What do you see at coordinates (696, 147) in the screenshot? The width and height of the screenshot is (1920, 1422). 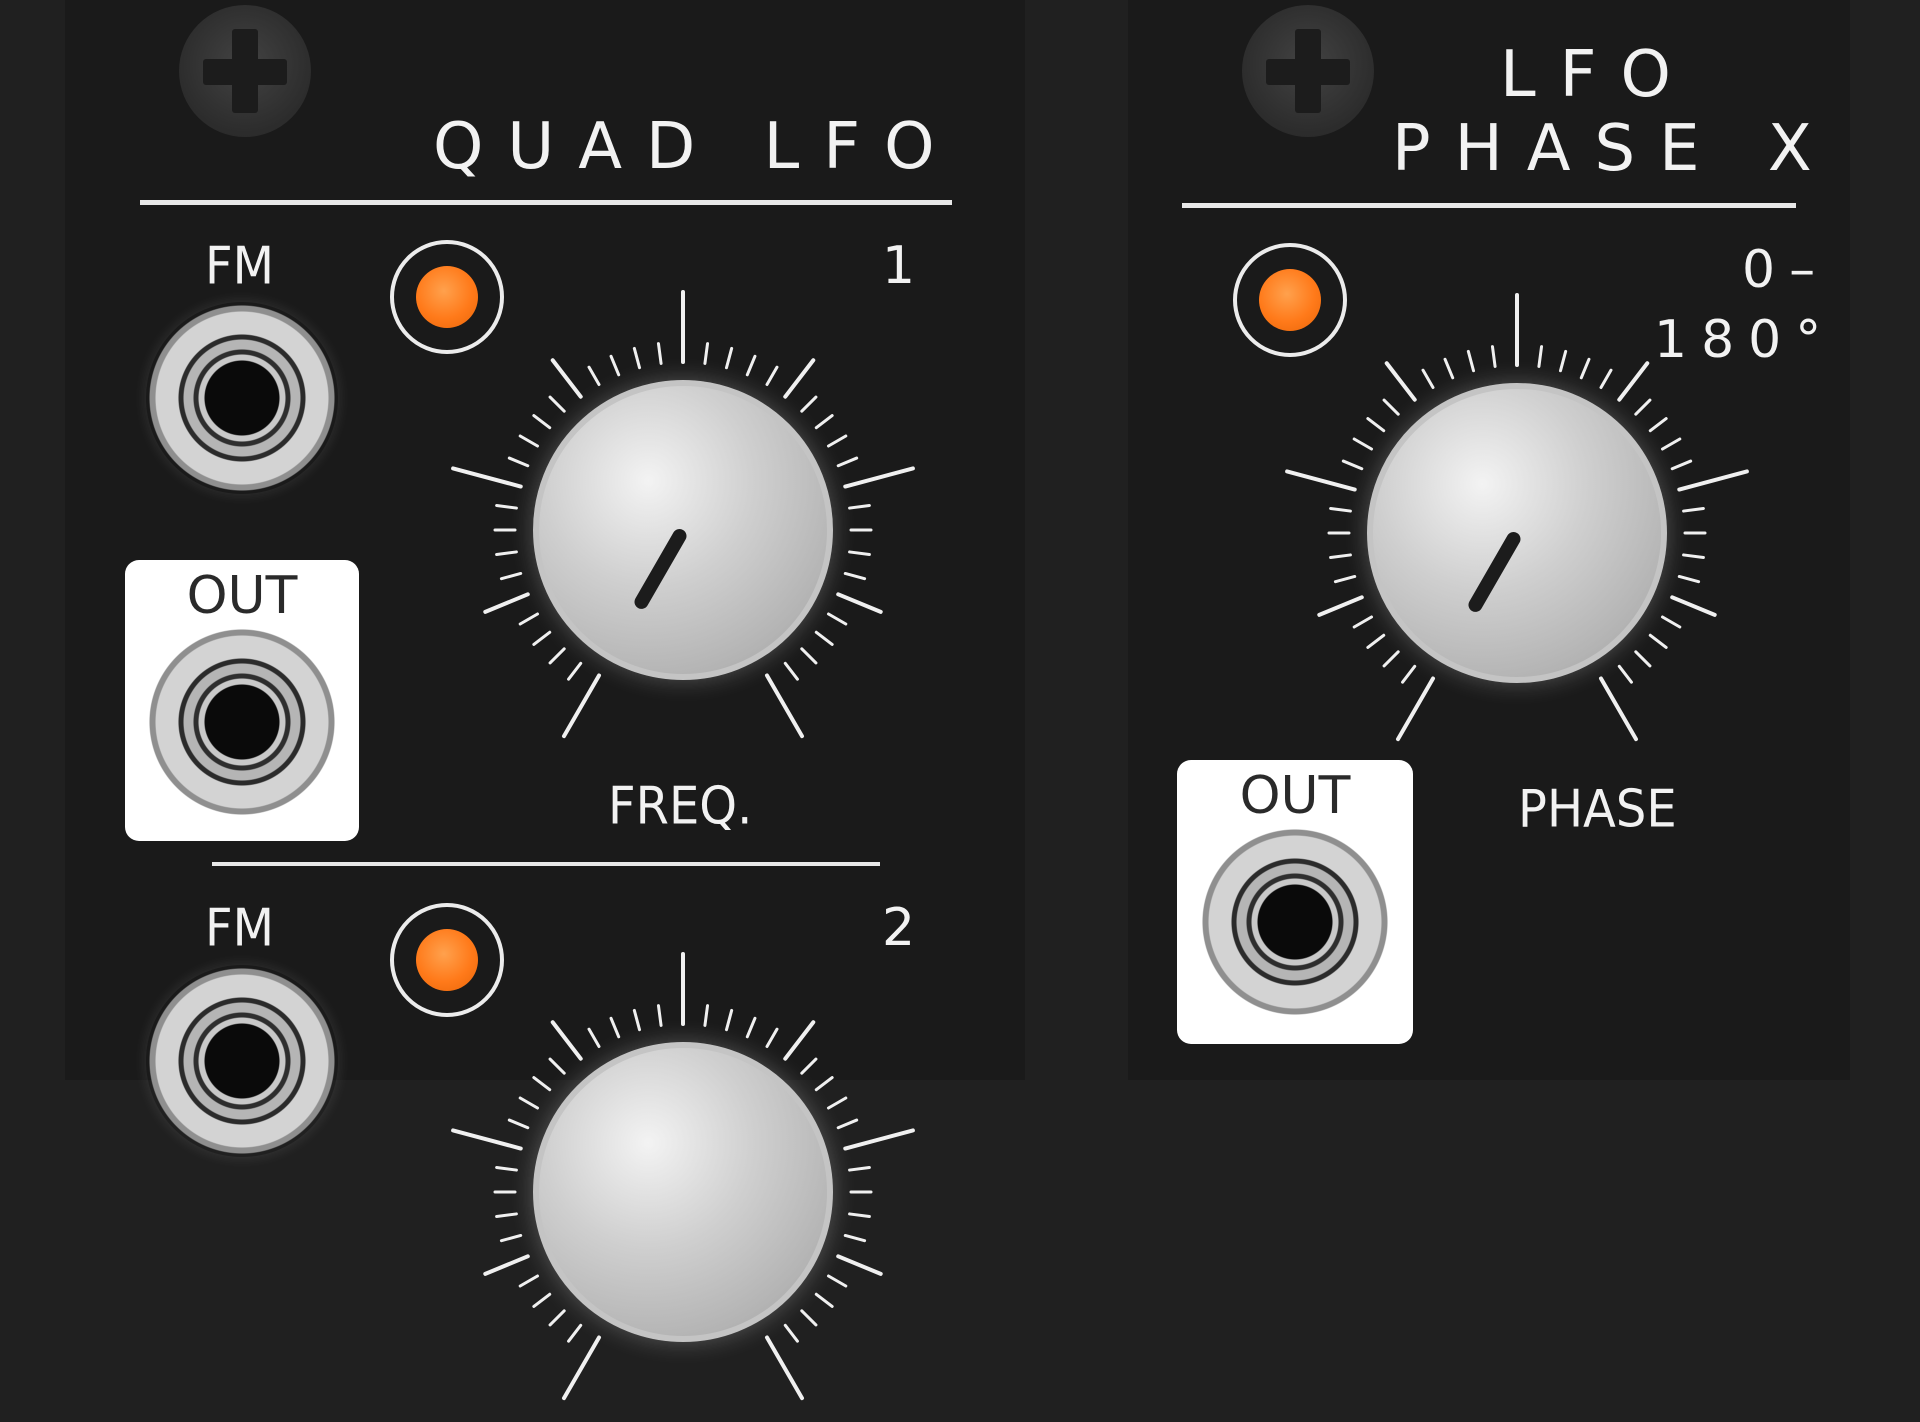 I see `module-title: QUAD LFO` at bounding box center [696, 147].